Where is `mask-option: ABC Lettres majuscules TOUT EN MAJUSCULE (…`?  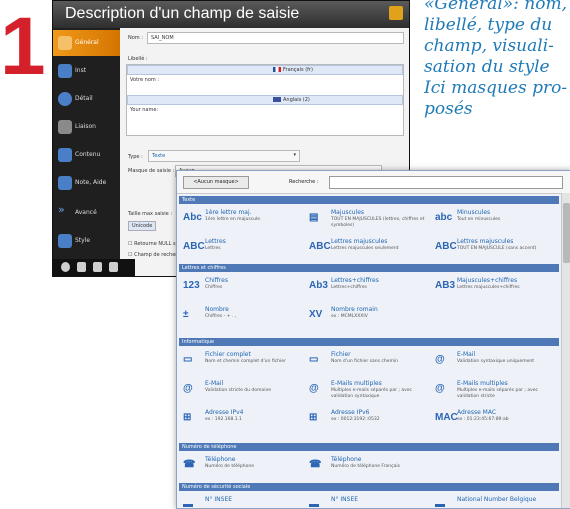
mask-option: ABC Lettres majuscules TOUT EN MAJUSCULE (… is located at coordinates (495, 248).